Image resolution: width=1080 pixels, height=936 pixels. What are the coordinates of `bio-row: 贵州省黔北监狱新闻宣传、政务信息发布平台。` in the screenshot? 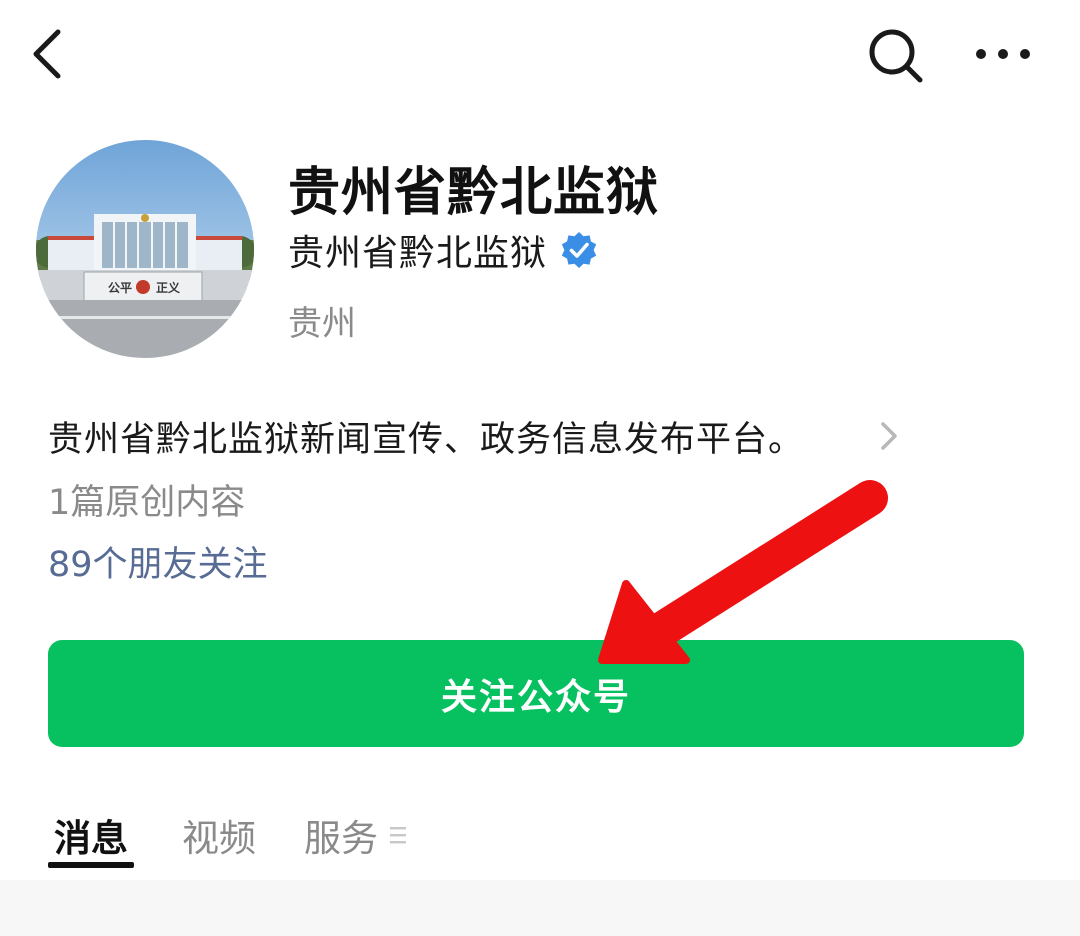 It's located at (548, 436).